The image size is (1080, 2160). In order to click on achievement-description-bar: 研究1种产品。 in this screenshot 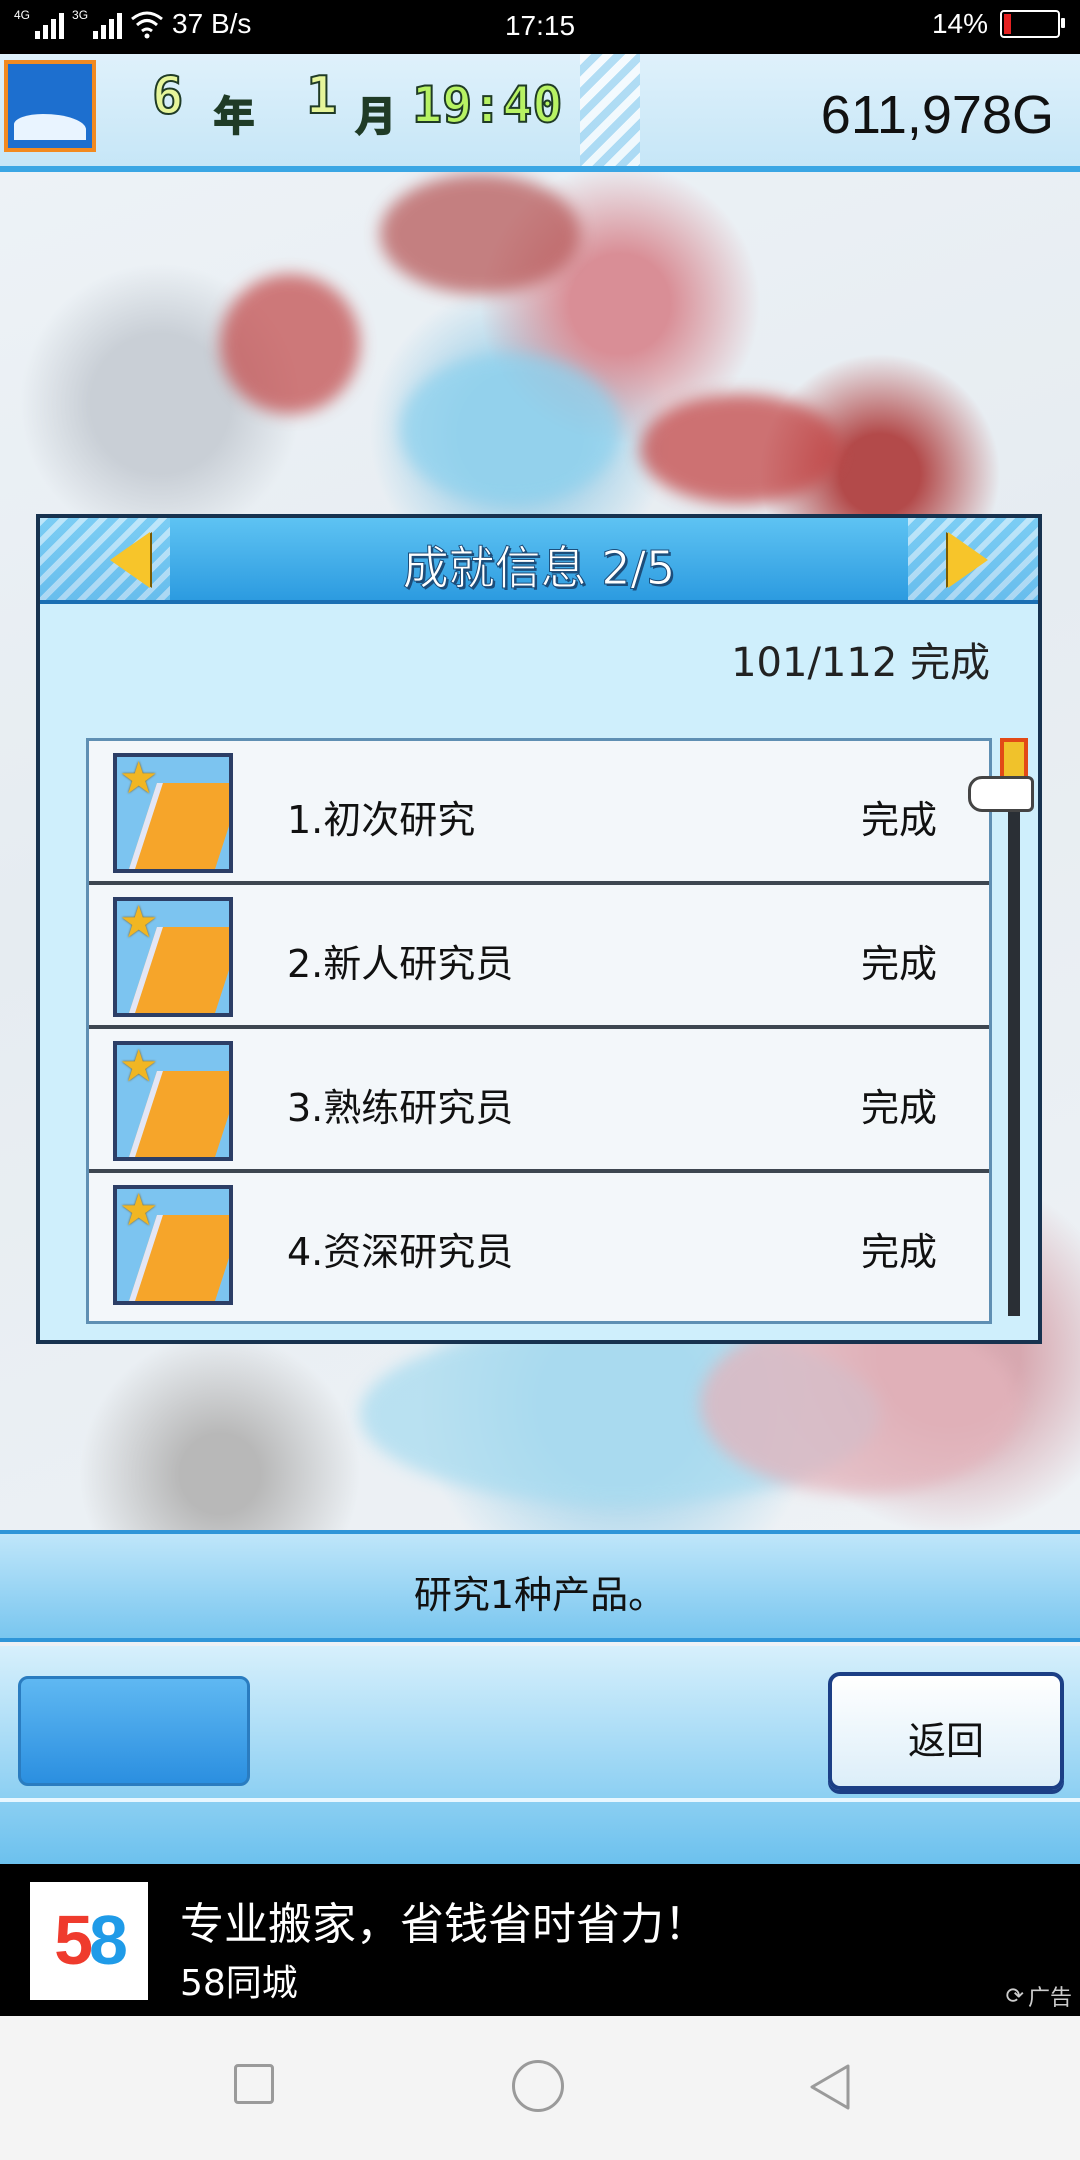, I will do `click(540, 1586)`.